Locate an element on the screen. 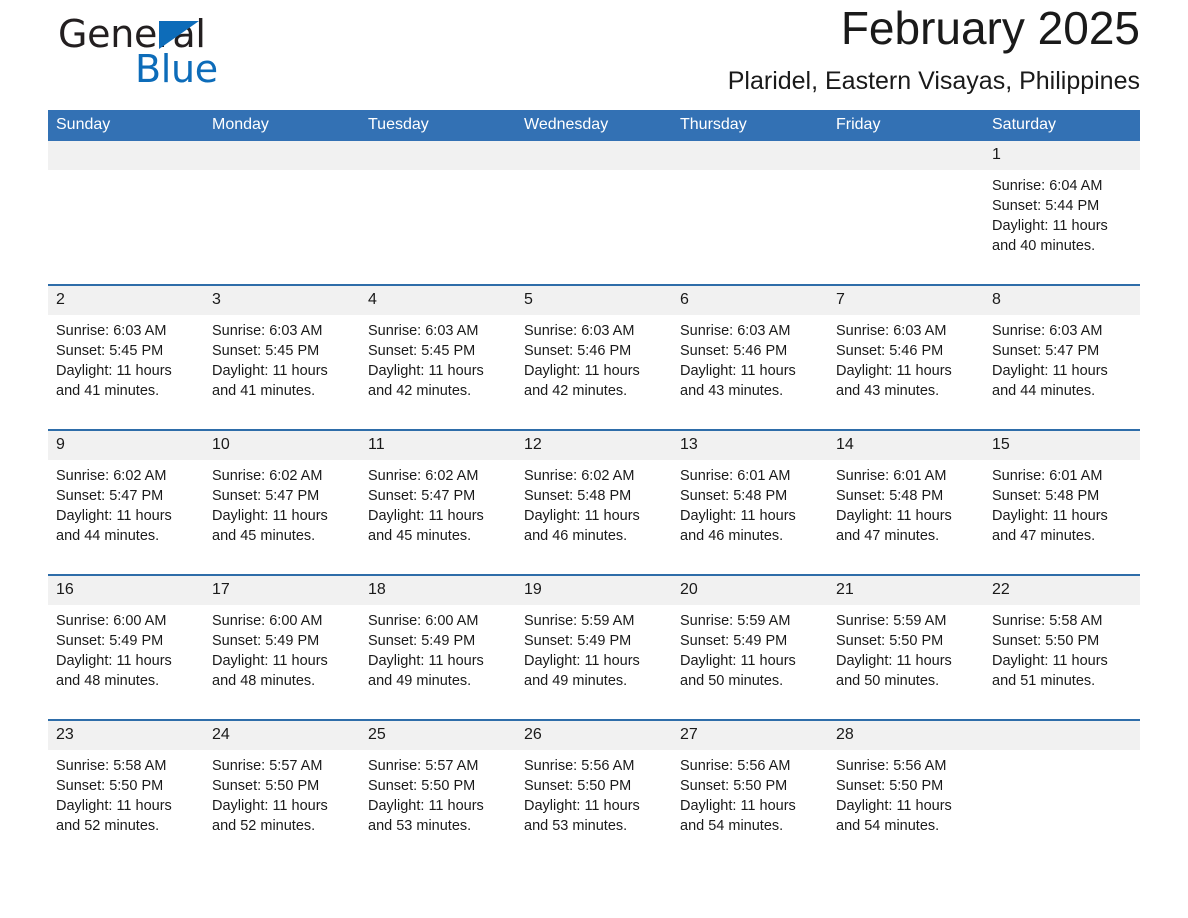 The image size is (1188, 918). day-number: 26 is located at coordinates (594, 735).